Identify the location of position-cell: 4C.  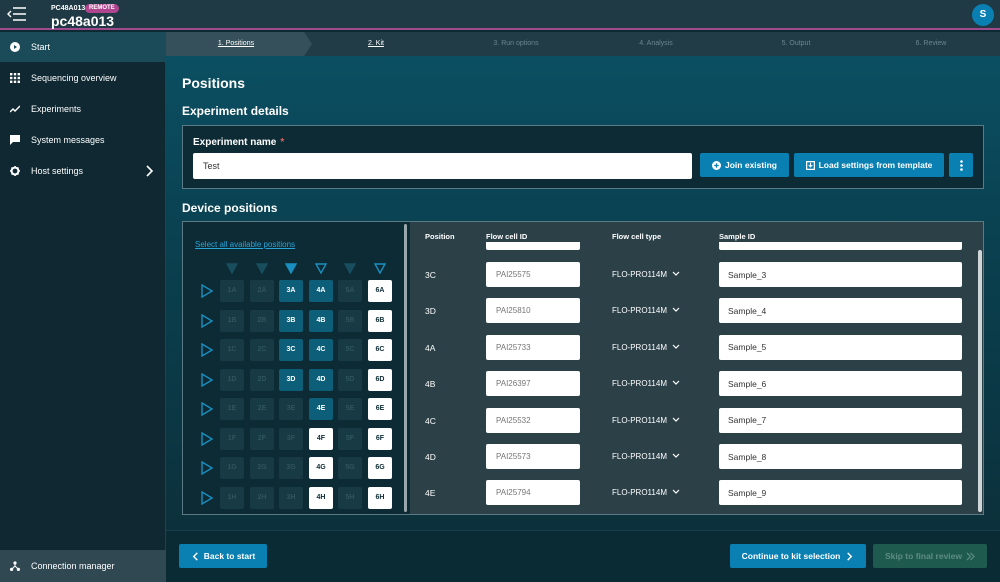
(321, 350).